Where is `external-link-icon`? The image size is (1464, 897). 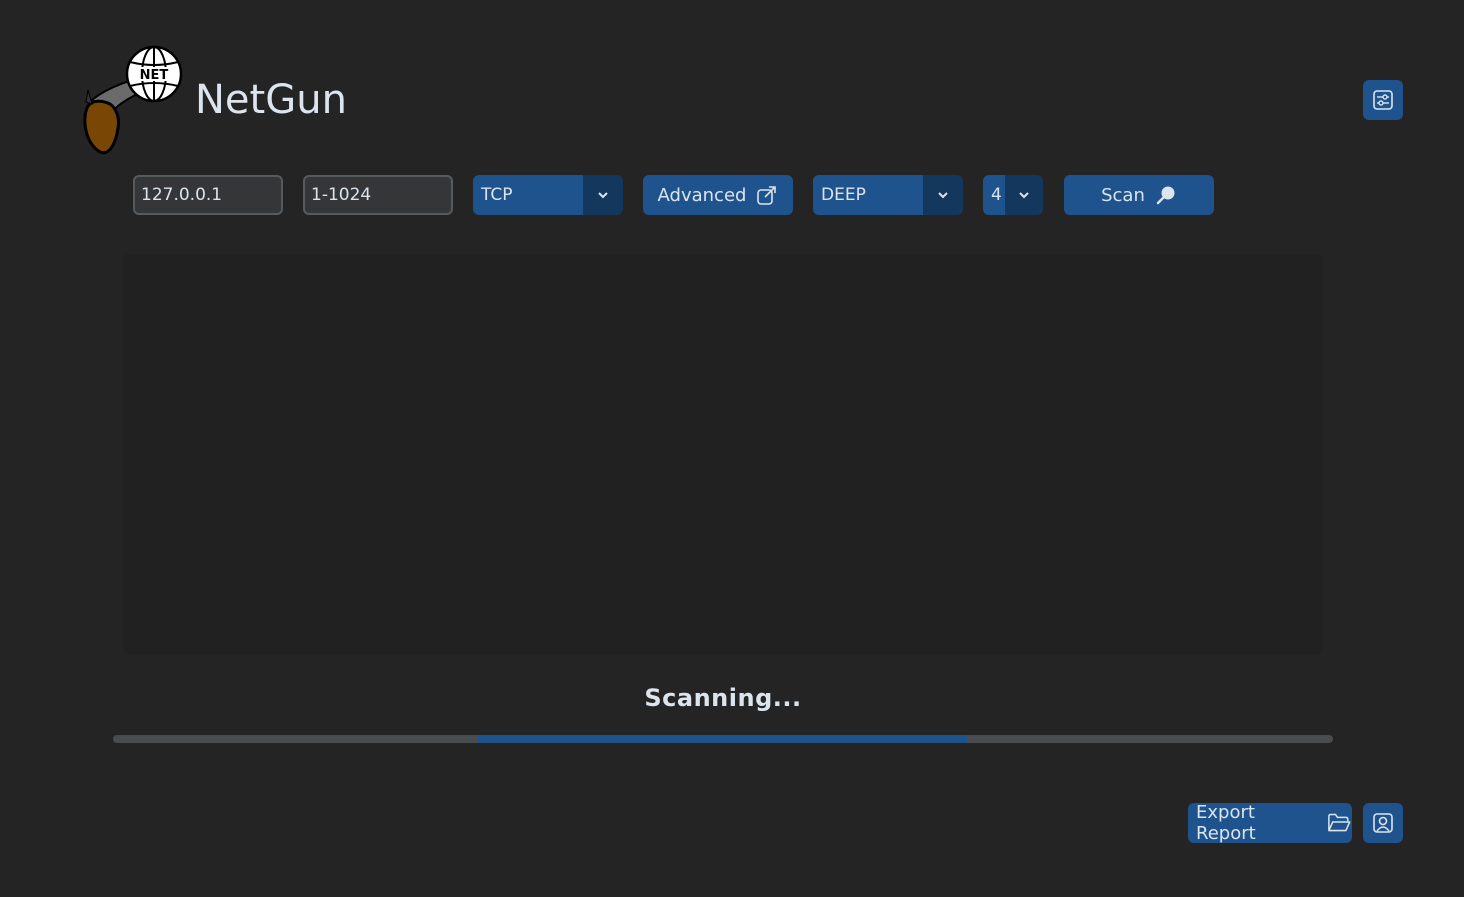
external-link-icon is located at coordinates (767, 195).